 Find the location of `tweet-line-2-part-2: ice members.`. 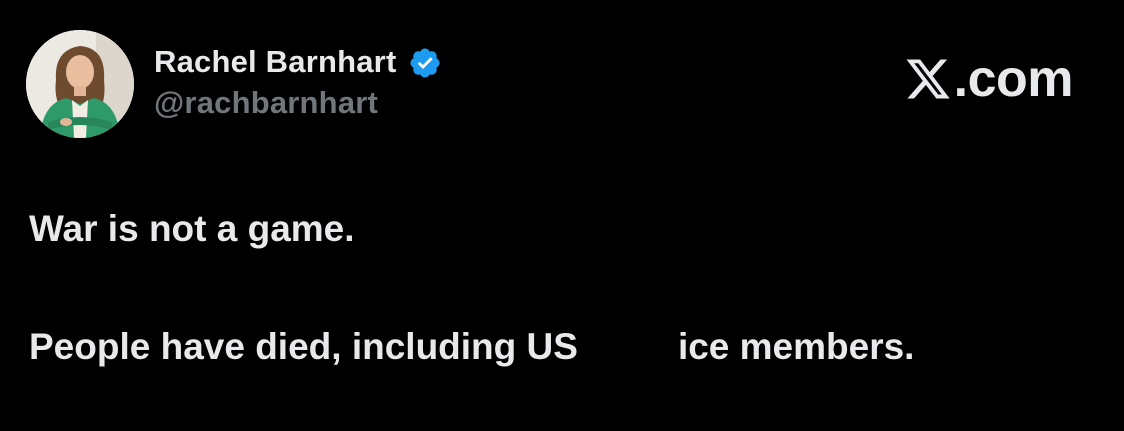

tweet-line-2-part-2: ice members. is located at coordinates (796, 346).